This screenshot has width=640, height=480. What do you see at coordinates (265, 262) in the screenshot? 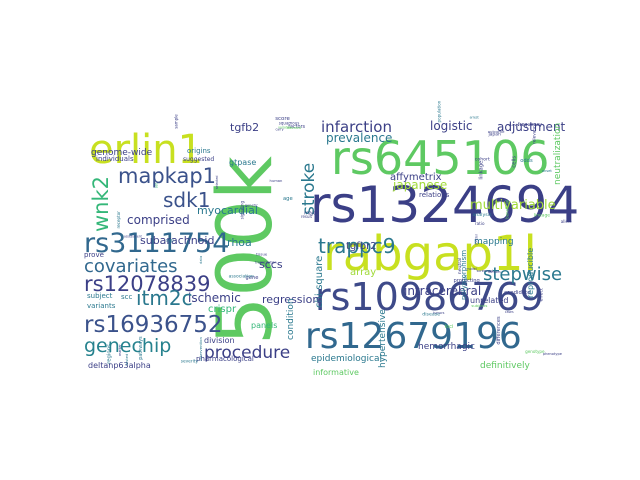
I see `small-word-transcription: transcription` at bounding box center [265, 262].